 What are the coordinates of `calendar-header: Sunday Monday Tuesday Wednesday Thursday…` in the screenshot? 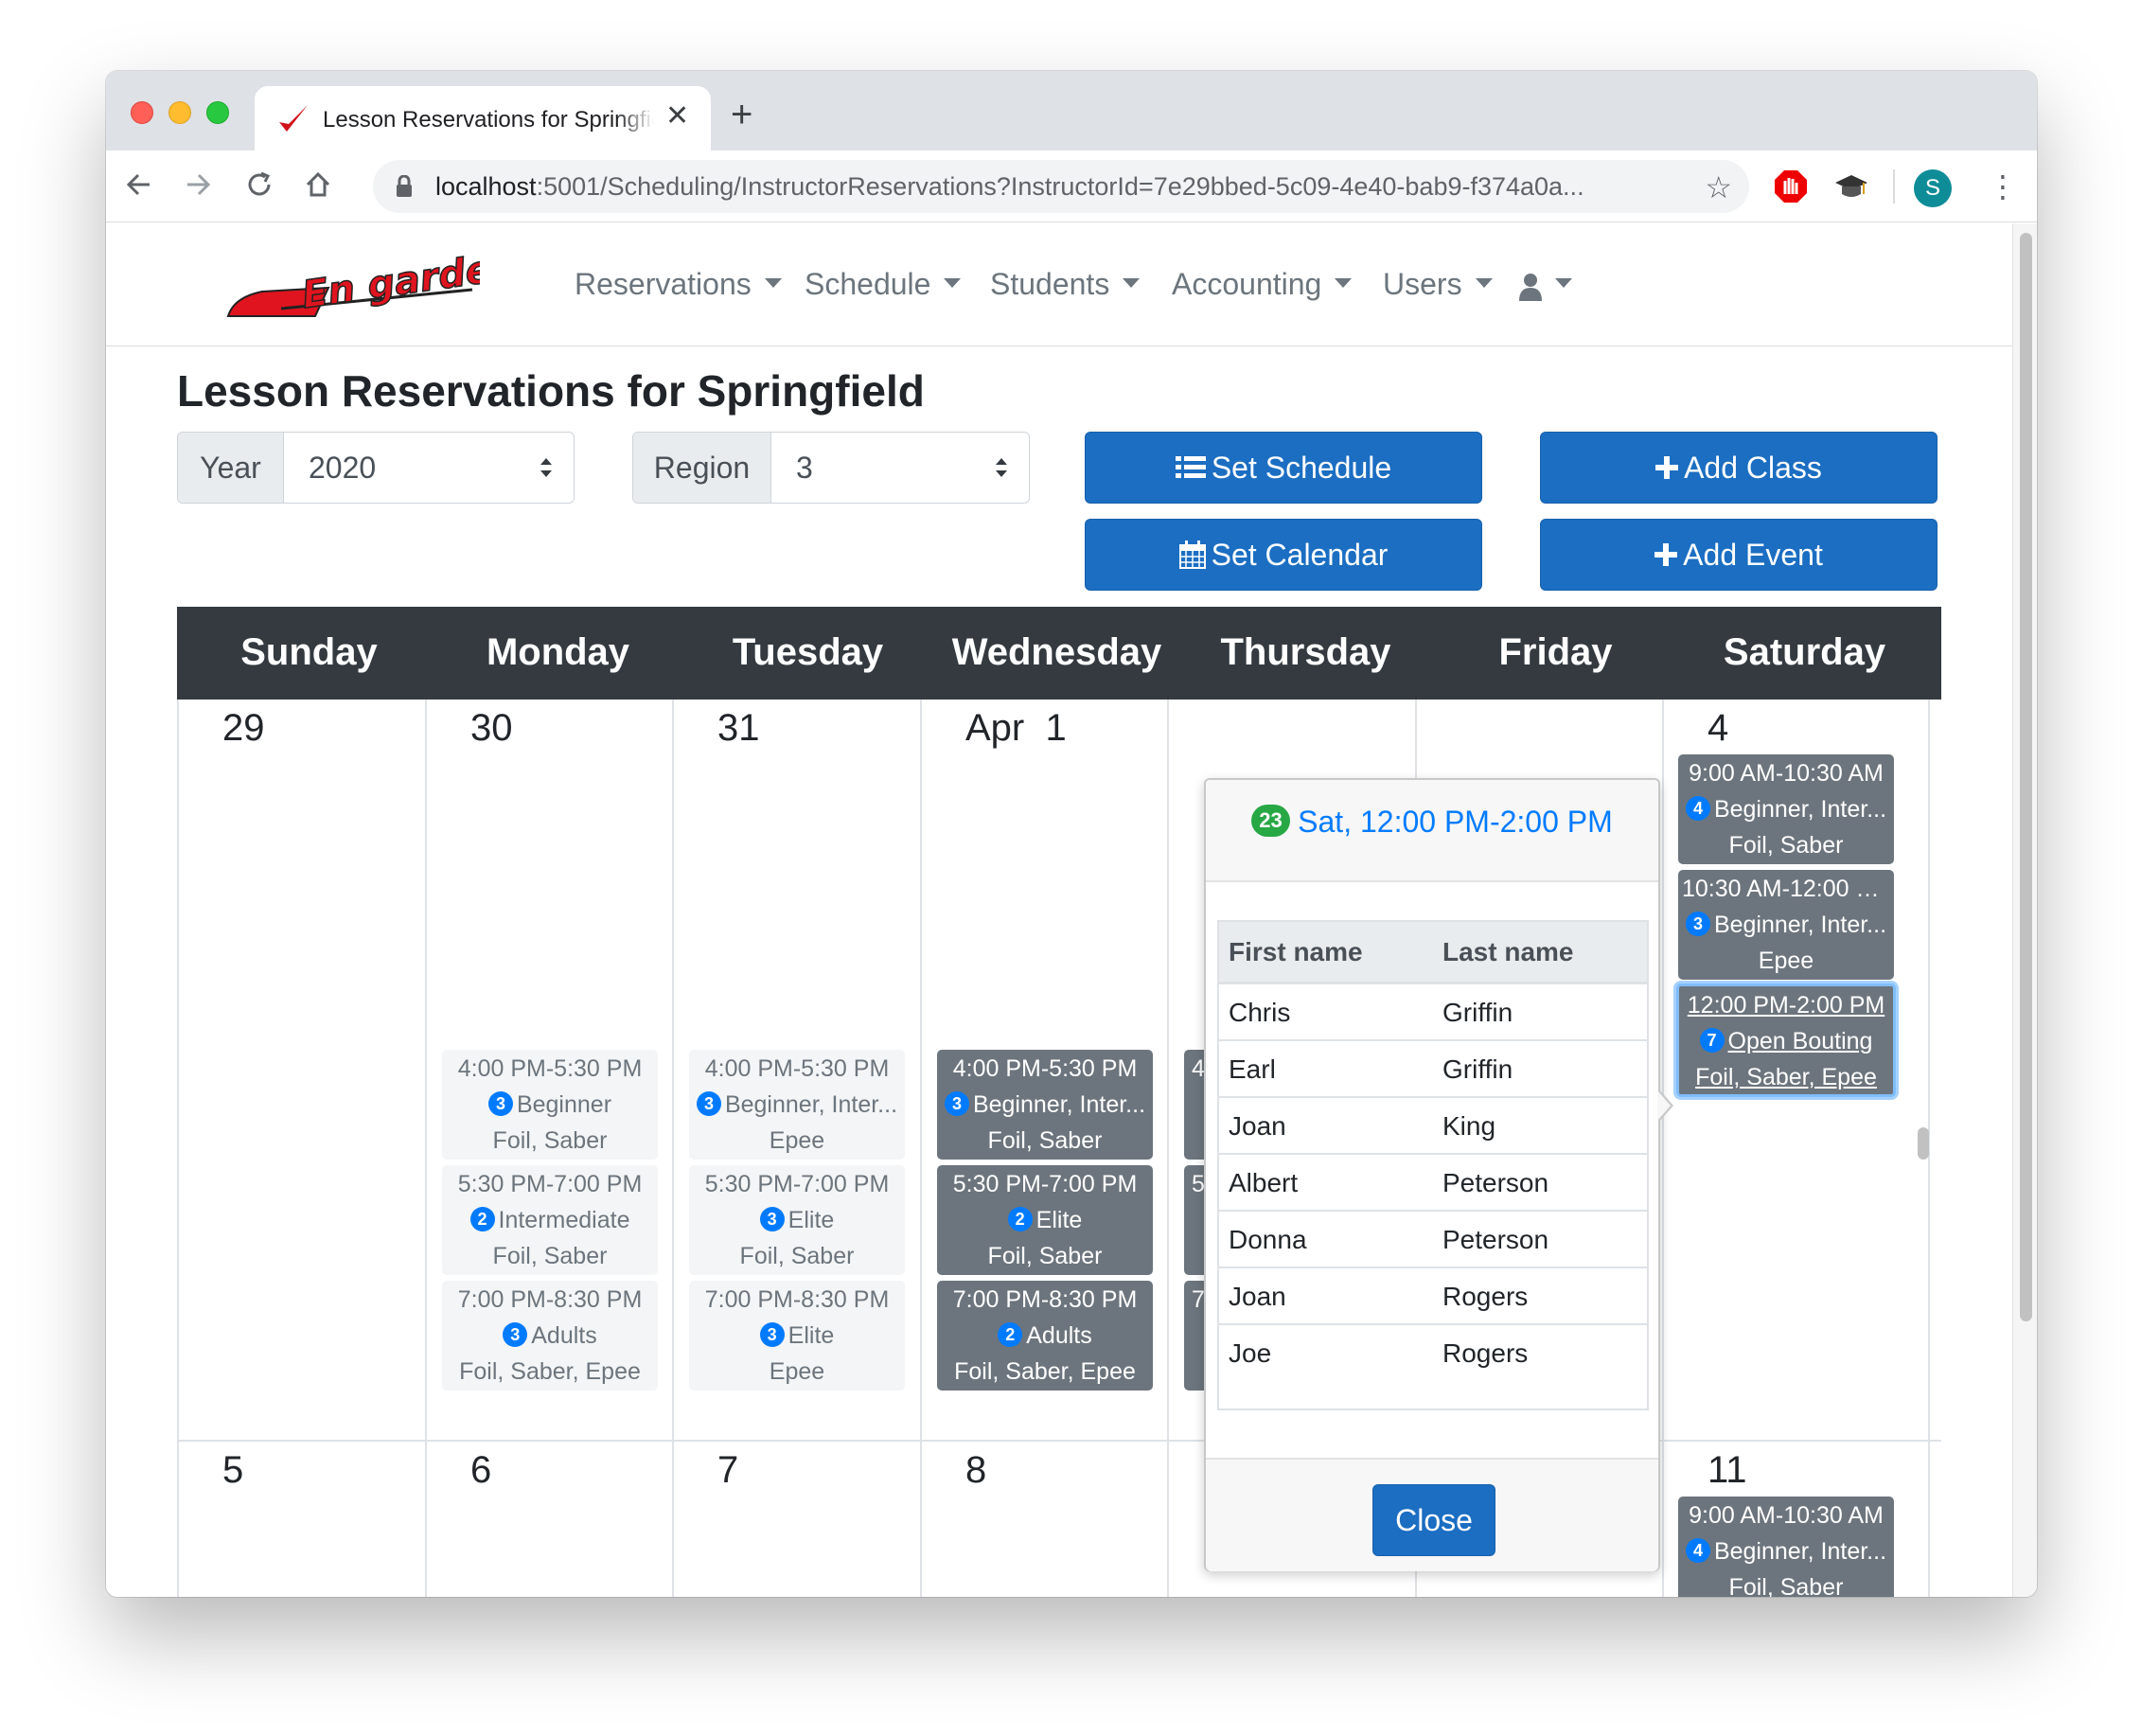 It's located at (1059, 653).